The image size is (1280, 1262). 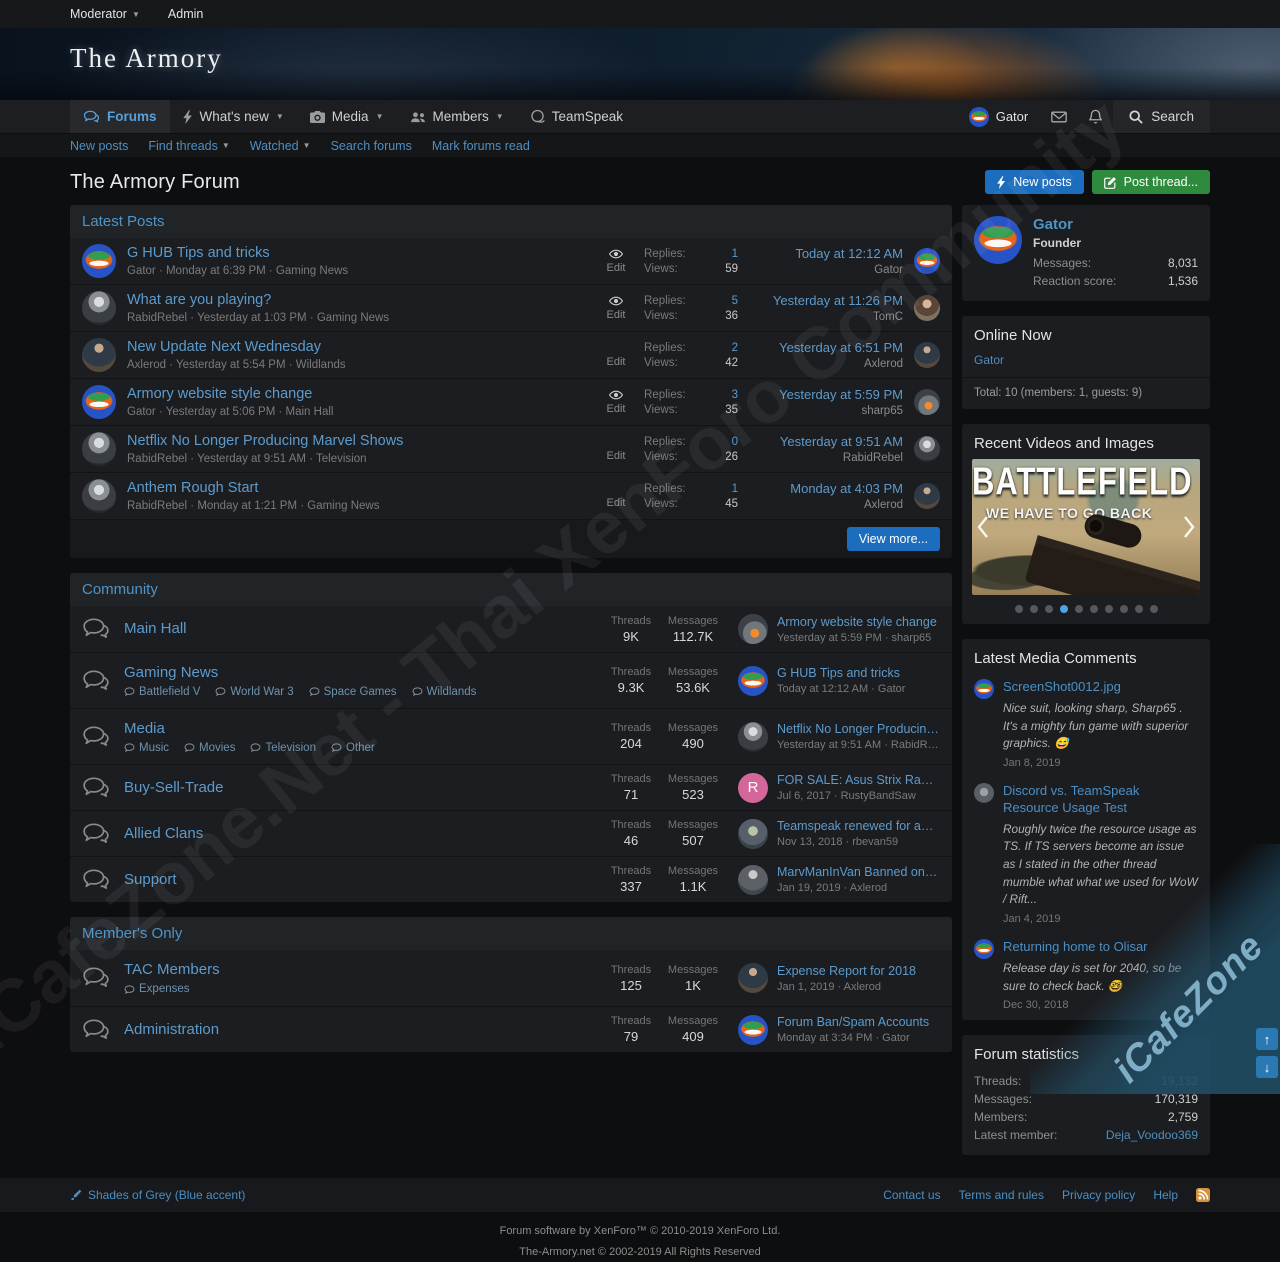 What do you see at coordinates (828, 441) in the screenshot?
I see `last-post-time: Yesterday at 9:51 AM` at bounding box center [828, 441].